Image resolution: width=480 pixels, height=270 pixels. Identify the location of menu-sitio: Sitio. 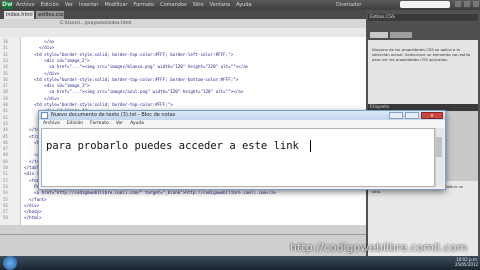
(198, 5).